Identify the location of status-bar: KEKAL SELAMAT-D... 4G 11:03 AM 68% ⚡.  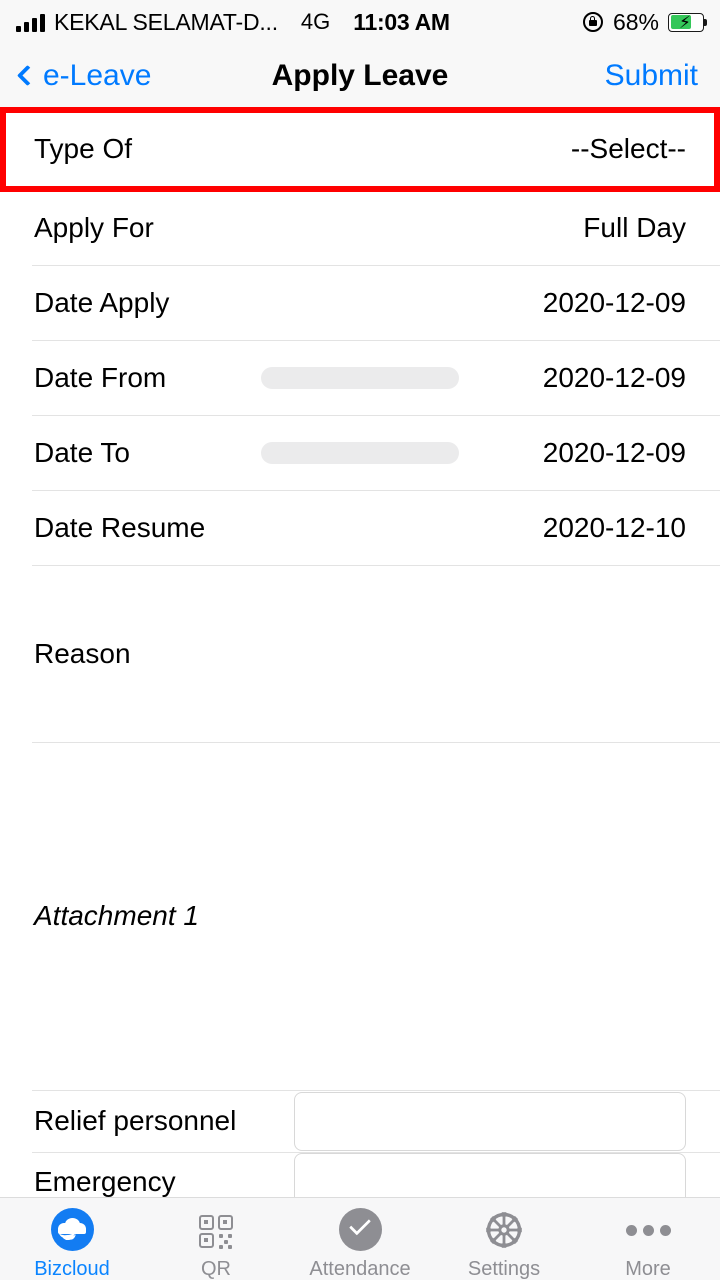
(360, 22).